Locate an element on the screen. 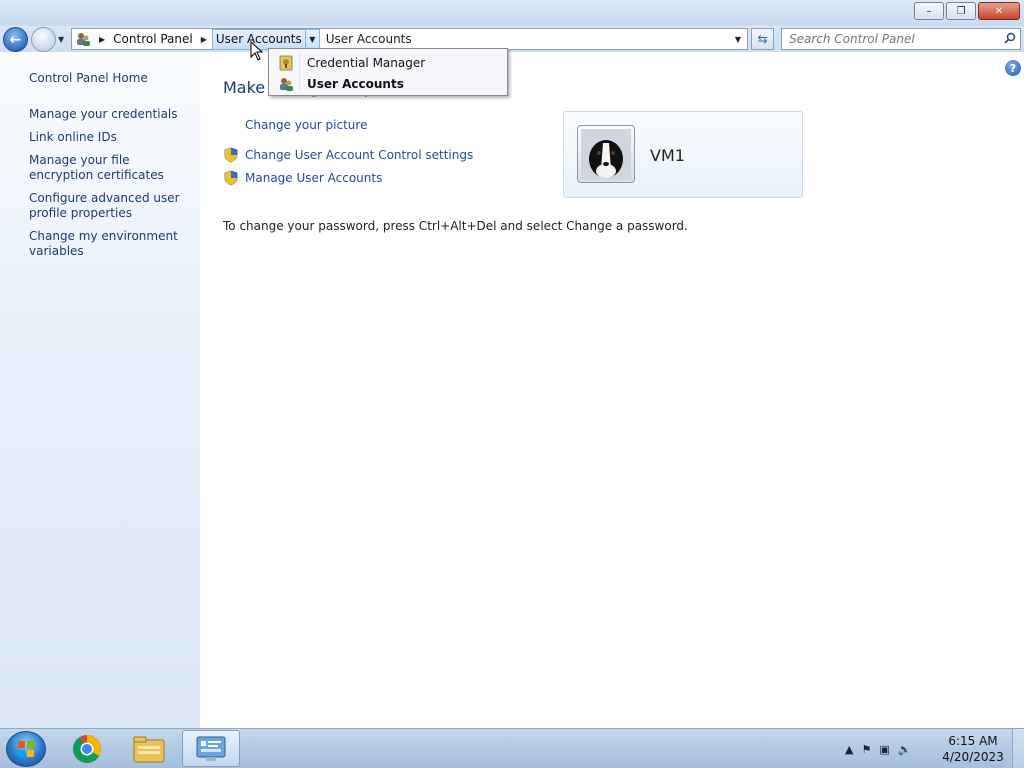 Image resolution: width=1024 pixels, height=768 pixels. menu-item-label: User Accounts is located at coordinates (355, 83).